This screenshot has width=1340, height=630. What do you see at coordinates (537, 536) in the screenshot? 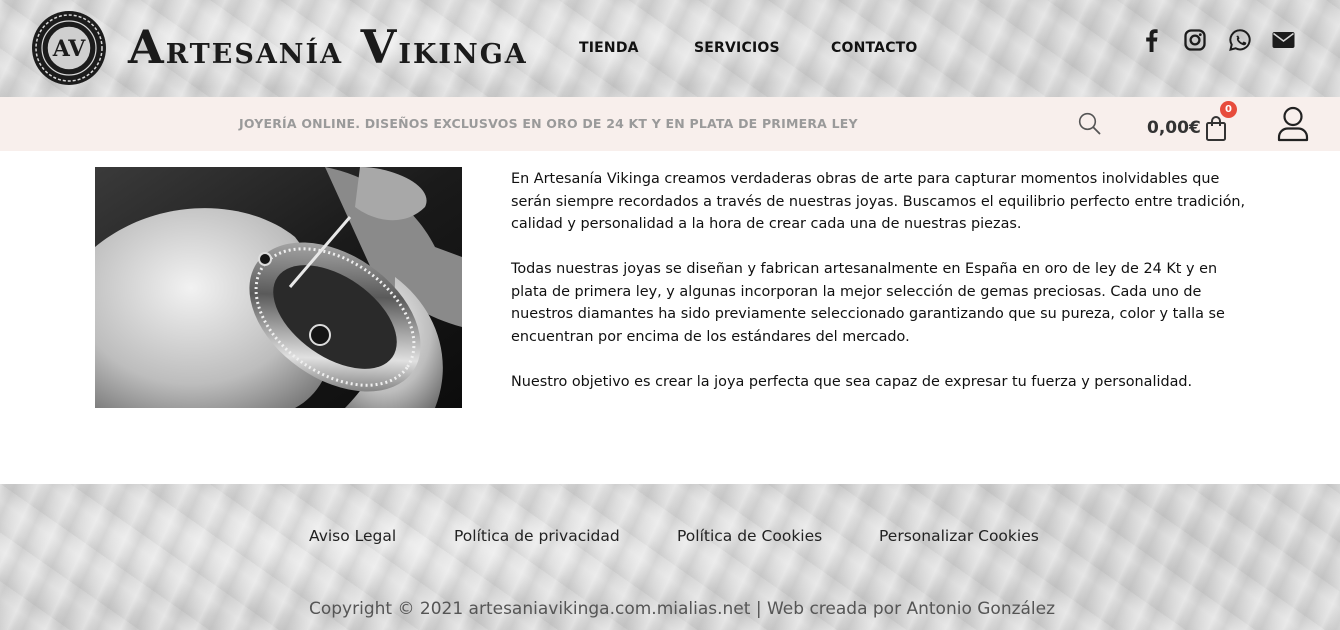
I see `footer-link-privacidad: Política de privacidad` at bounding box center [537, 536].